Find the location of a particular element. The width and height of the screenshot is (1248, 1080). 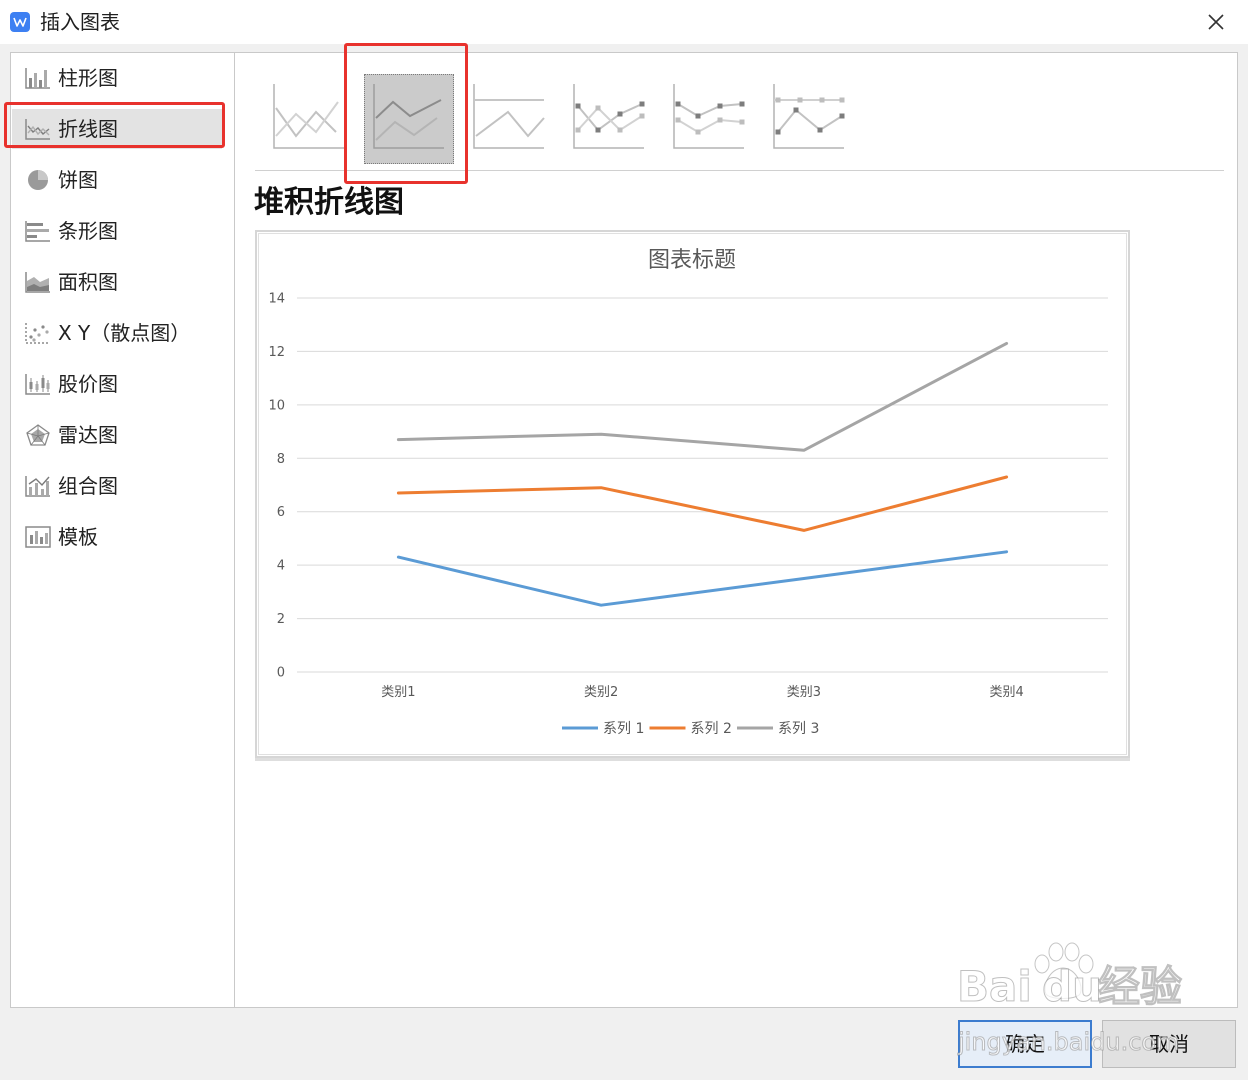

sidebar-item-label: 折线图 is located at coordinates (88, 129).